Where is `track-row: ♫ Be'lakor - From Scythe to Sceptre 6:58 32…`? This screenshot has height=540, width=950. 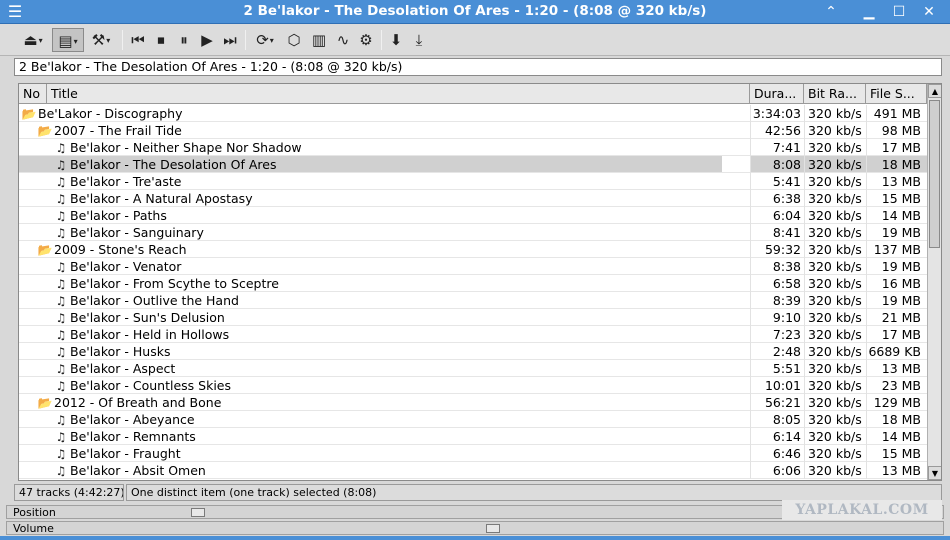 track-row: ♫ Be'lakor - From Scythe to Sceptre 6:58 32… is located at coordinates (473, 283).